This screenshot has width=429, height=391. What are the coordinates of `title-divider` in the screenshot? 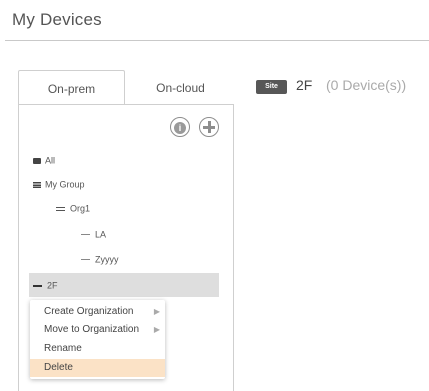 It's located at (217, 40).